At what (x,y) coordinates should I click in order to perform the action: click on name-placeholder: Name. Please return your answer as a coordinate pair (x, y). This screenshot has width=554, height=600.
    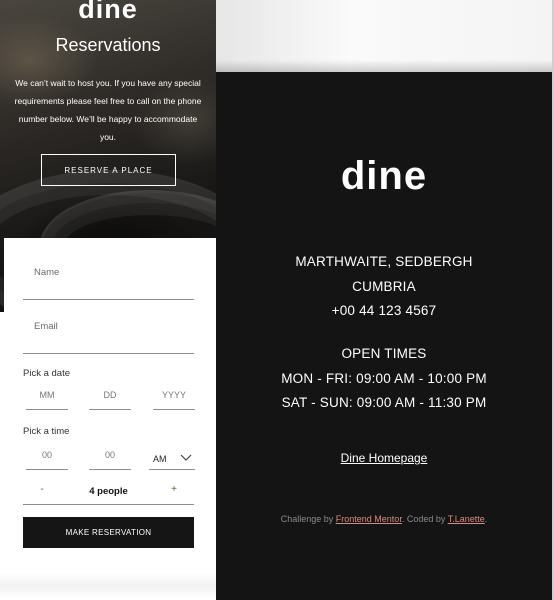
    Looking at the image, I should click on (47, 272).